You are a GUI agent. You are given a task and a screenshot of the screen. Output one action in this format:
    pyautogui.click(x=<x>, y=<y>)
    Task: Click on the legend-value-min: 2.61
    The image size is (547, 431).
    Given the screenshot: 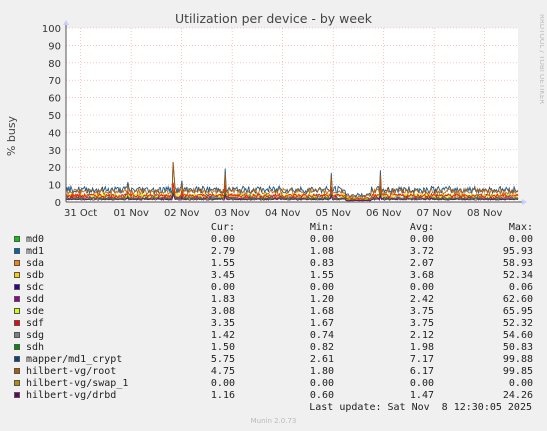 What is the action you would take?
    pyautogui.click(x=321, y=359)
    